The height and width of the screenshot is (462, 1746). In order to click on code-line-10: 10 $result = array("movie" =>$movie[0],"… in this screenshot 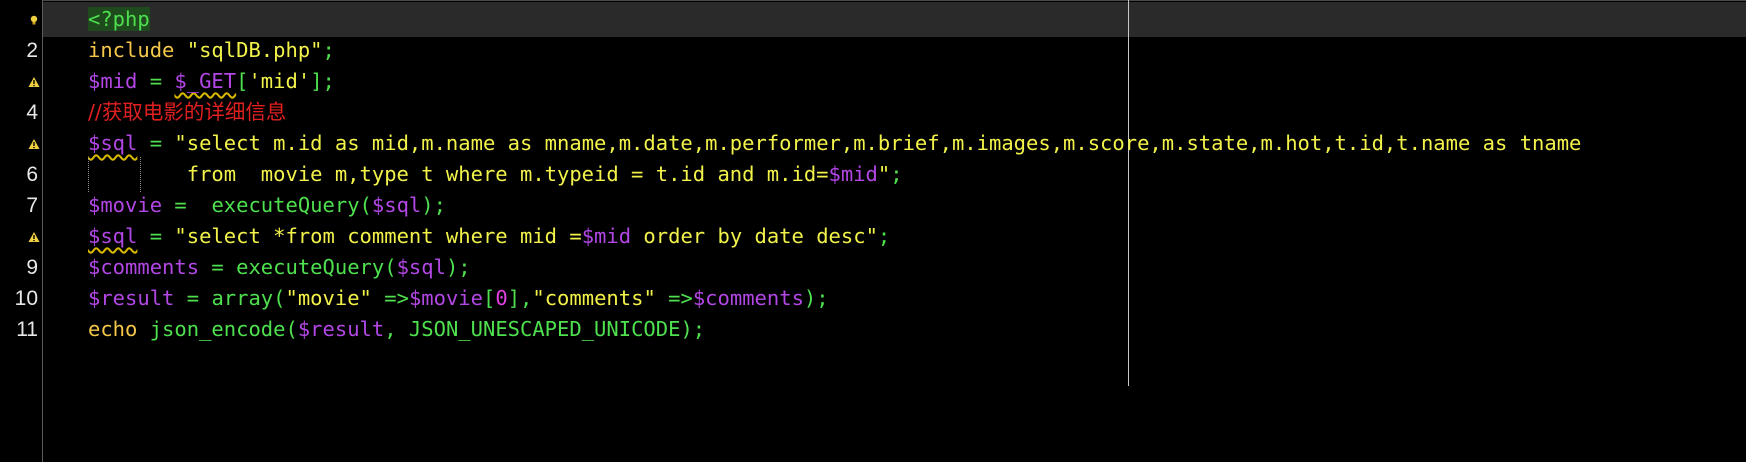, I will do `click(873, 298)`.